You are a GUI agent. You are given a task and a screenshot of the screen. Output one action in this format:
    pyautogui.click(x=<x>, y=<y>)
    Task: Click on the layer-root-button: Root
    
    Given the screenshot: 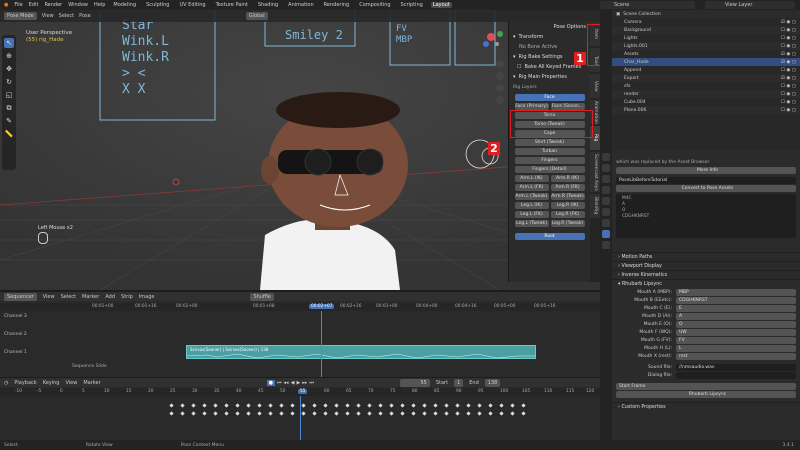 What is the action you would take?
    pyautogui.click(x=549, y=236)
    